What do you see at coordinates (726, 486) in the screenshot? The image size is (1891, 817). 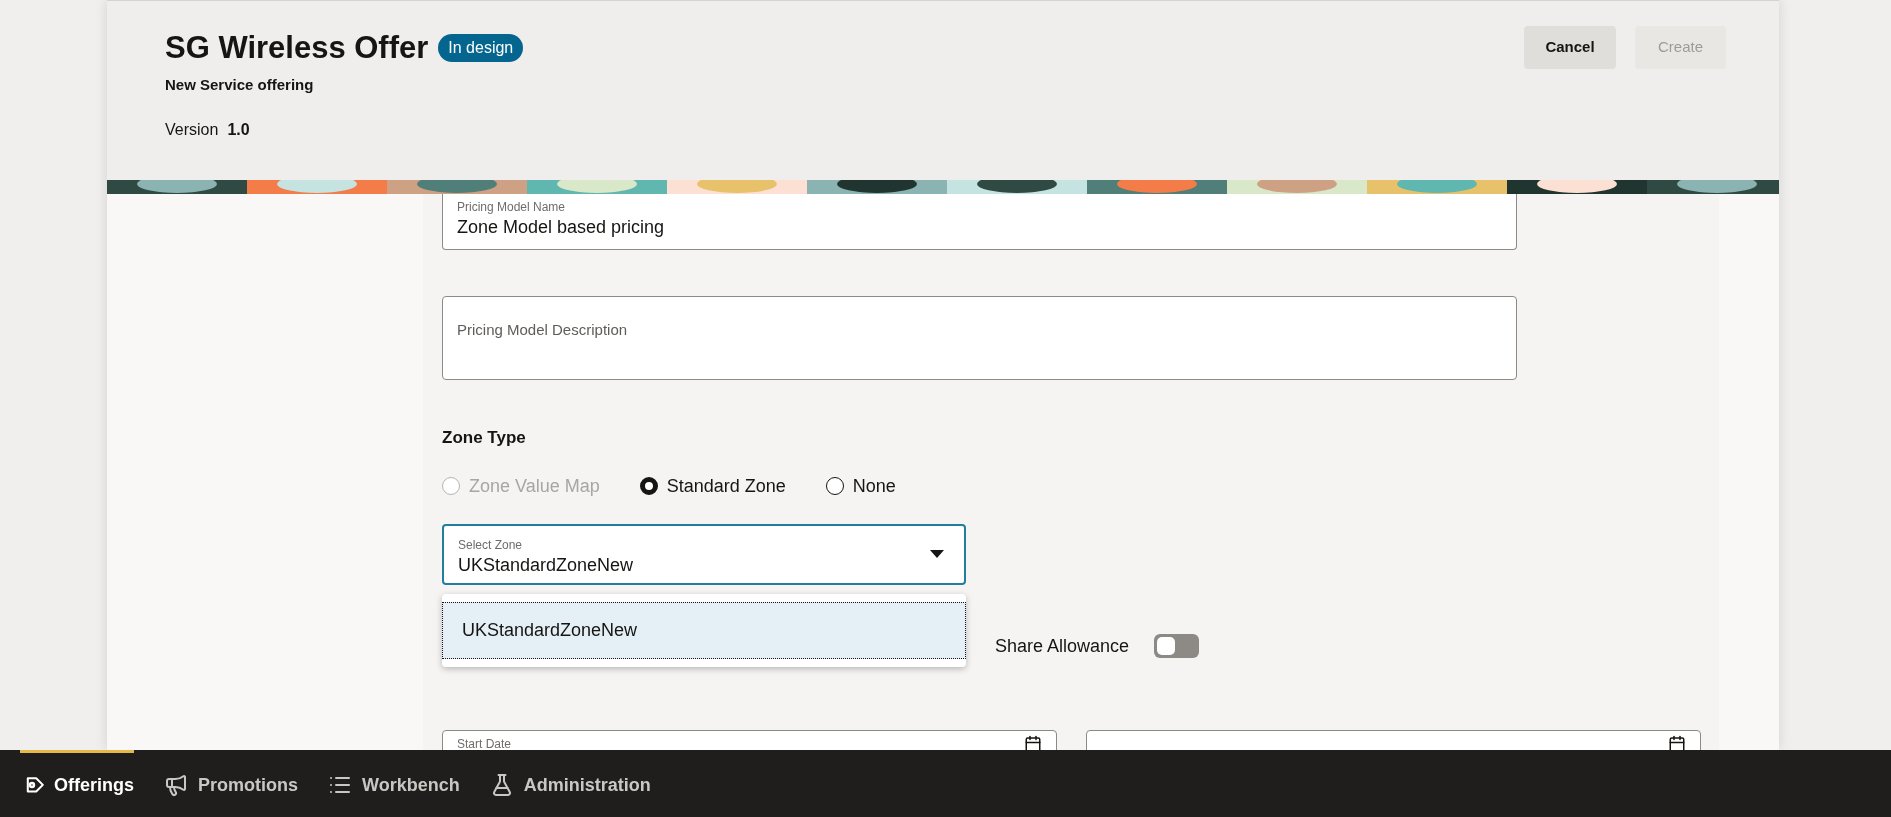 I see `radio-label: Standard Zone` at bounding box center [726, 486].